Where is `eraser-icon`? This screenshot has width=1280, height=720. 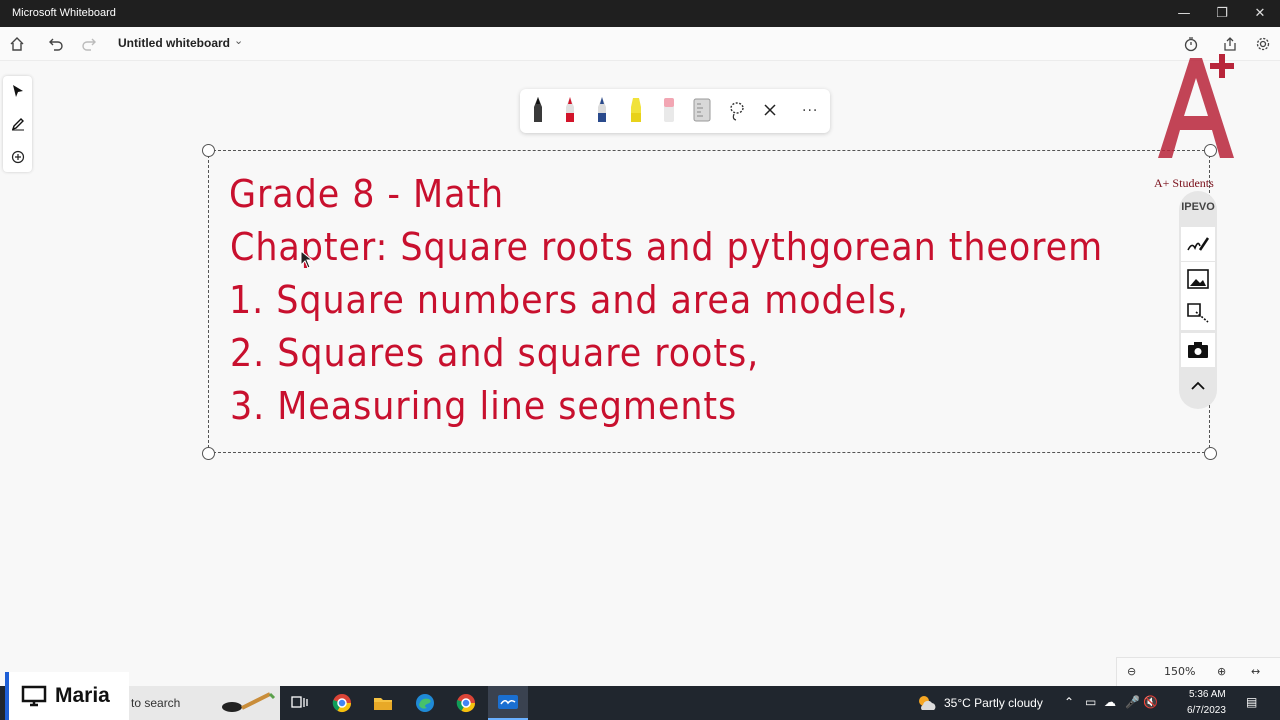
eraser-icon is located at coordinates (669, 110).